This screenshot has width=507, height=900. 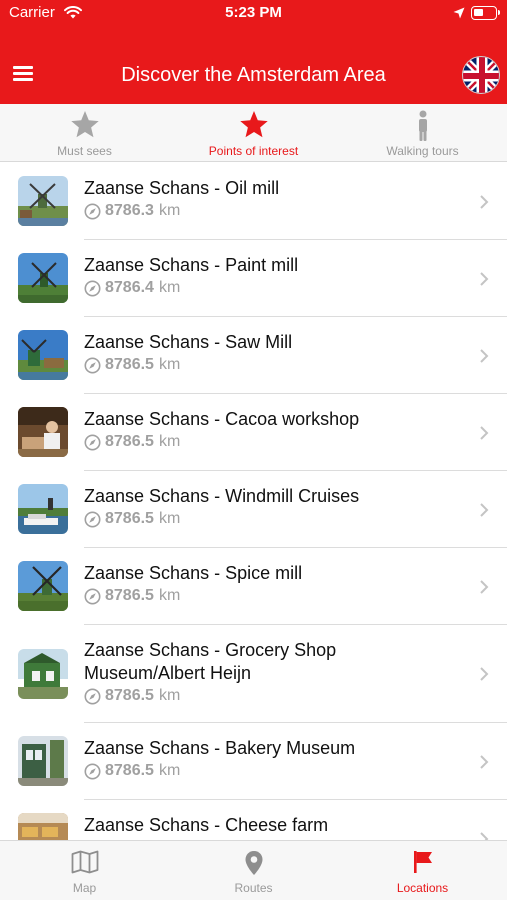 I want to click on distance-value: 8786.4, so click(x=129, y=287).